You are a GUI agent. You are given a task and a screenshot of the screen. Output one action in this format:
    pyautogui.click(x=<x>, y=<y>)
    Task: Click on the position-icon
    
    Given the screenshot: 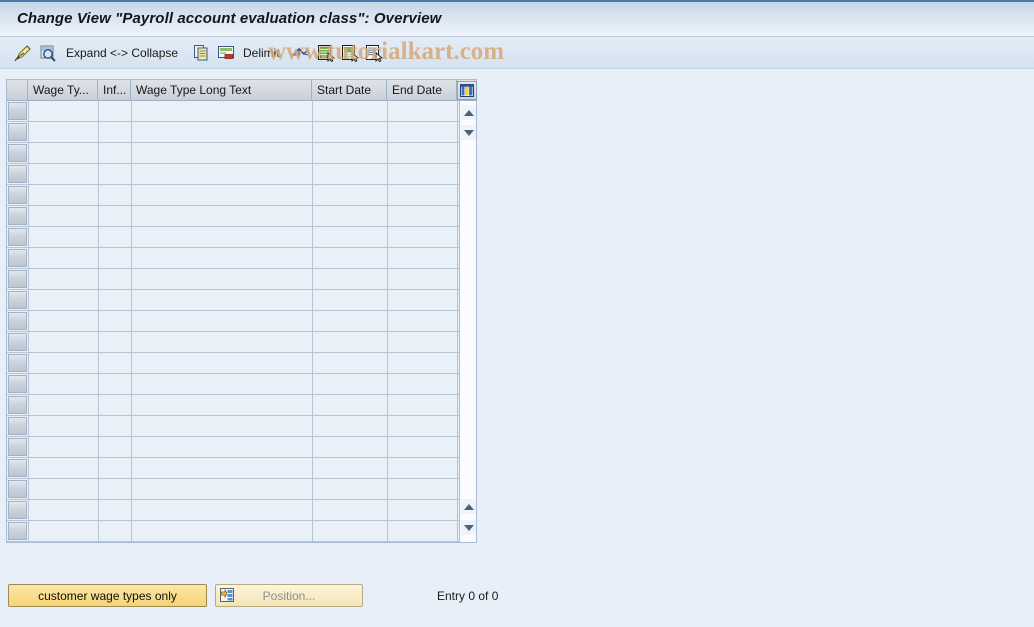 What is the action you would take?
    pyautogui.click(x=227, y=597)
    